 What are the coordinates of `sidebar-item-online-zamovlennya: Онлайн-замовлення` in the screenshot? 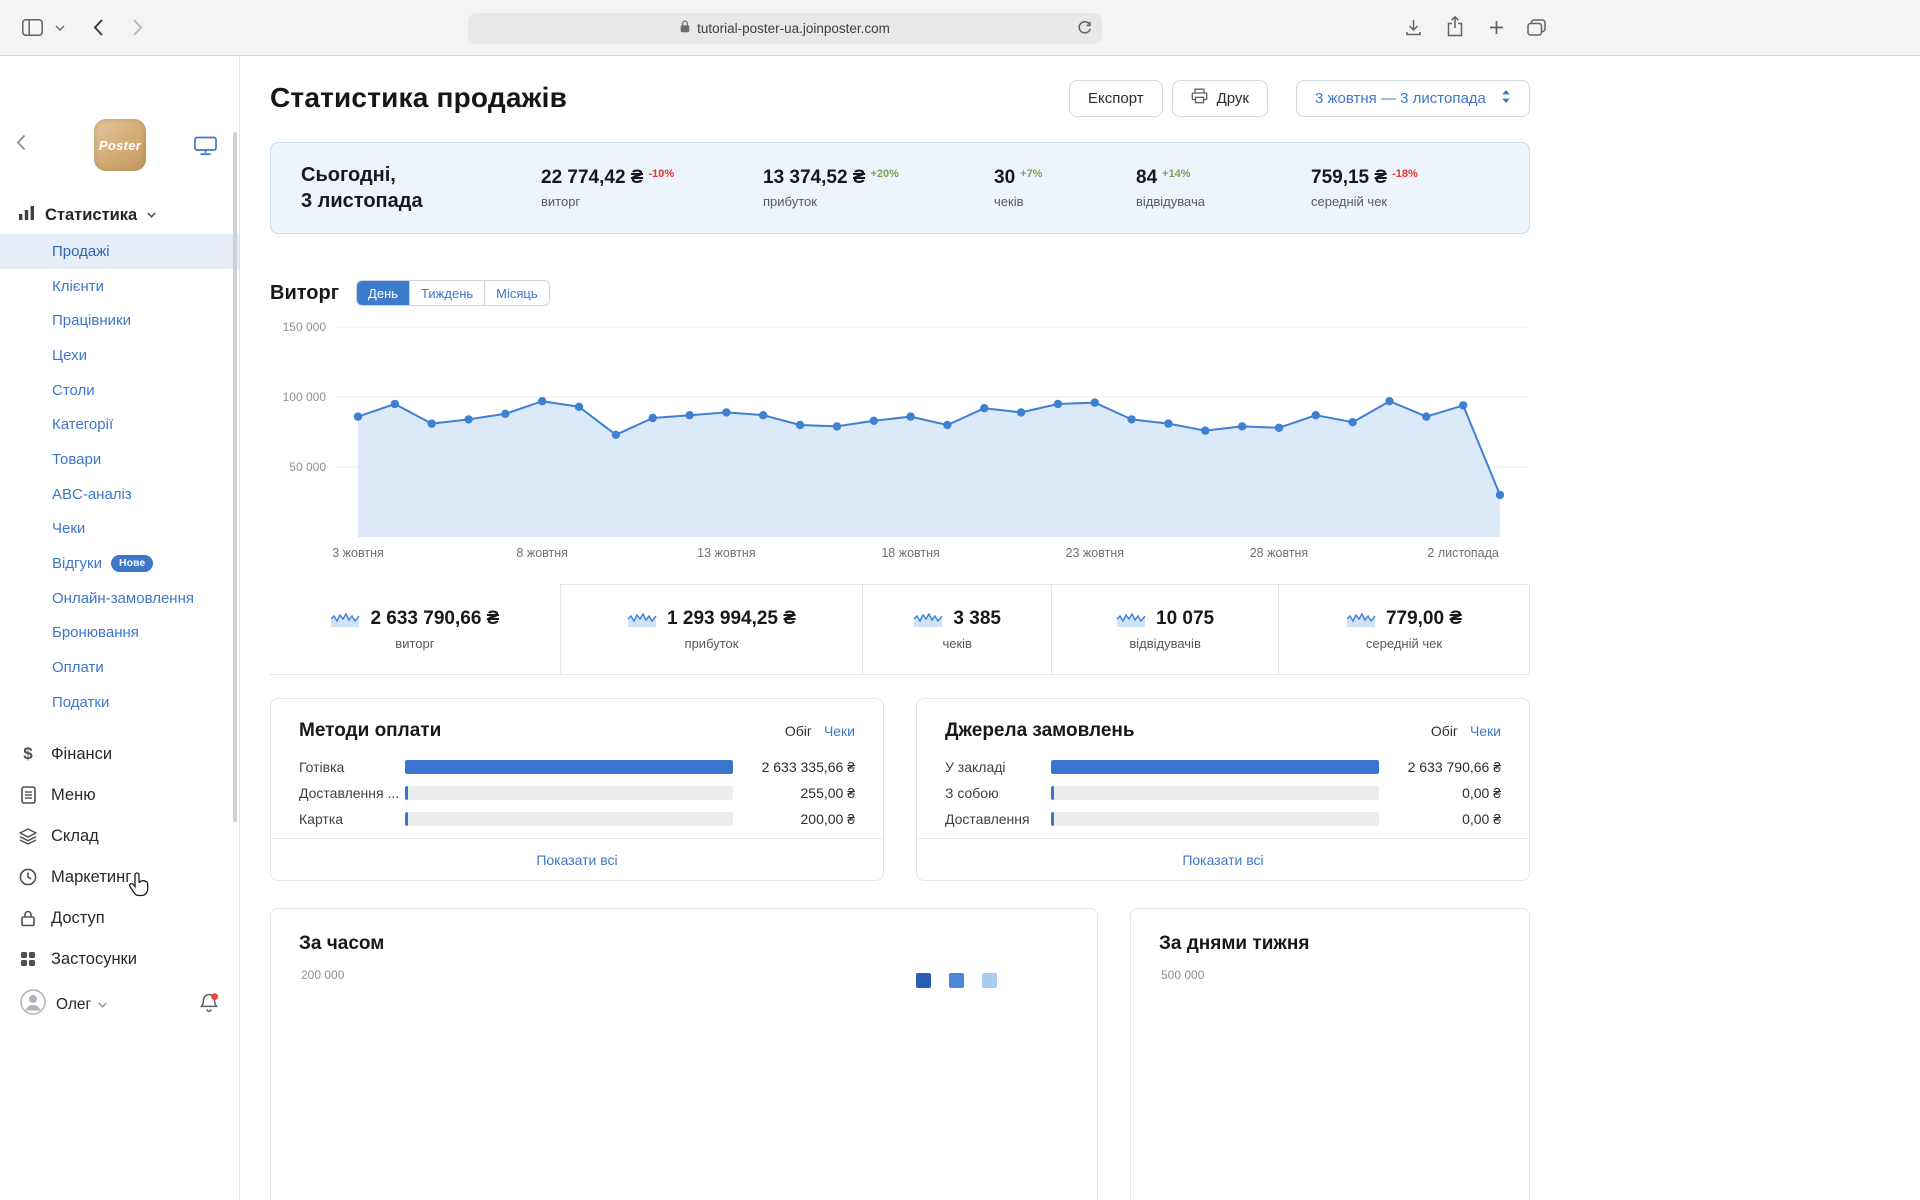 It's located at (119, 598).